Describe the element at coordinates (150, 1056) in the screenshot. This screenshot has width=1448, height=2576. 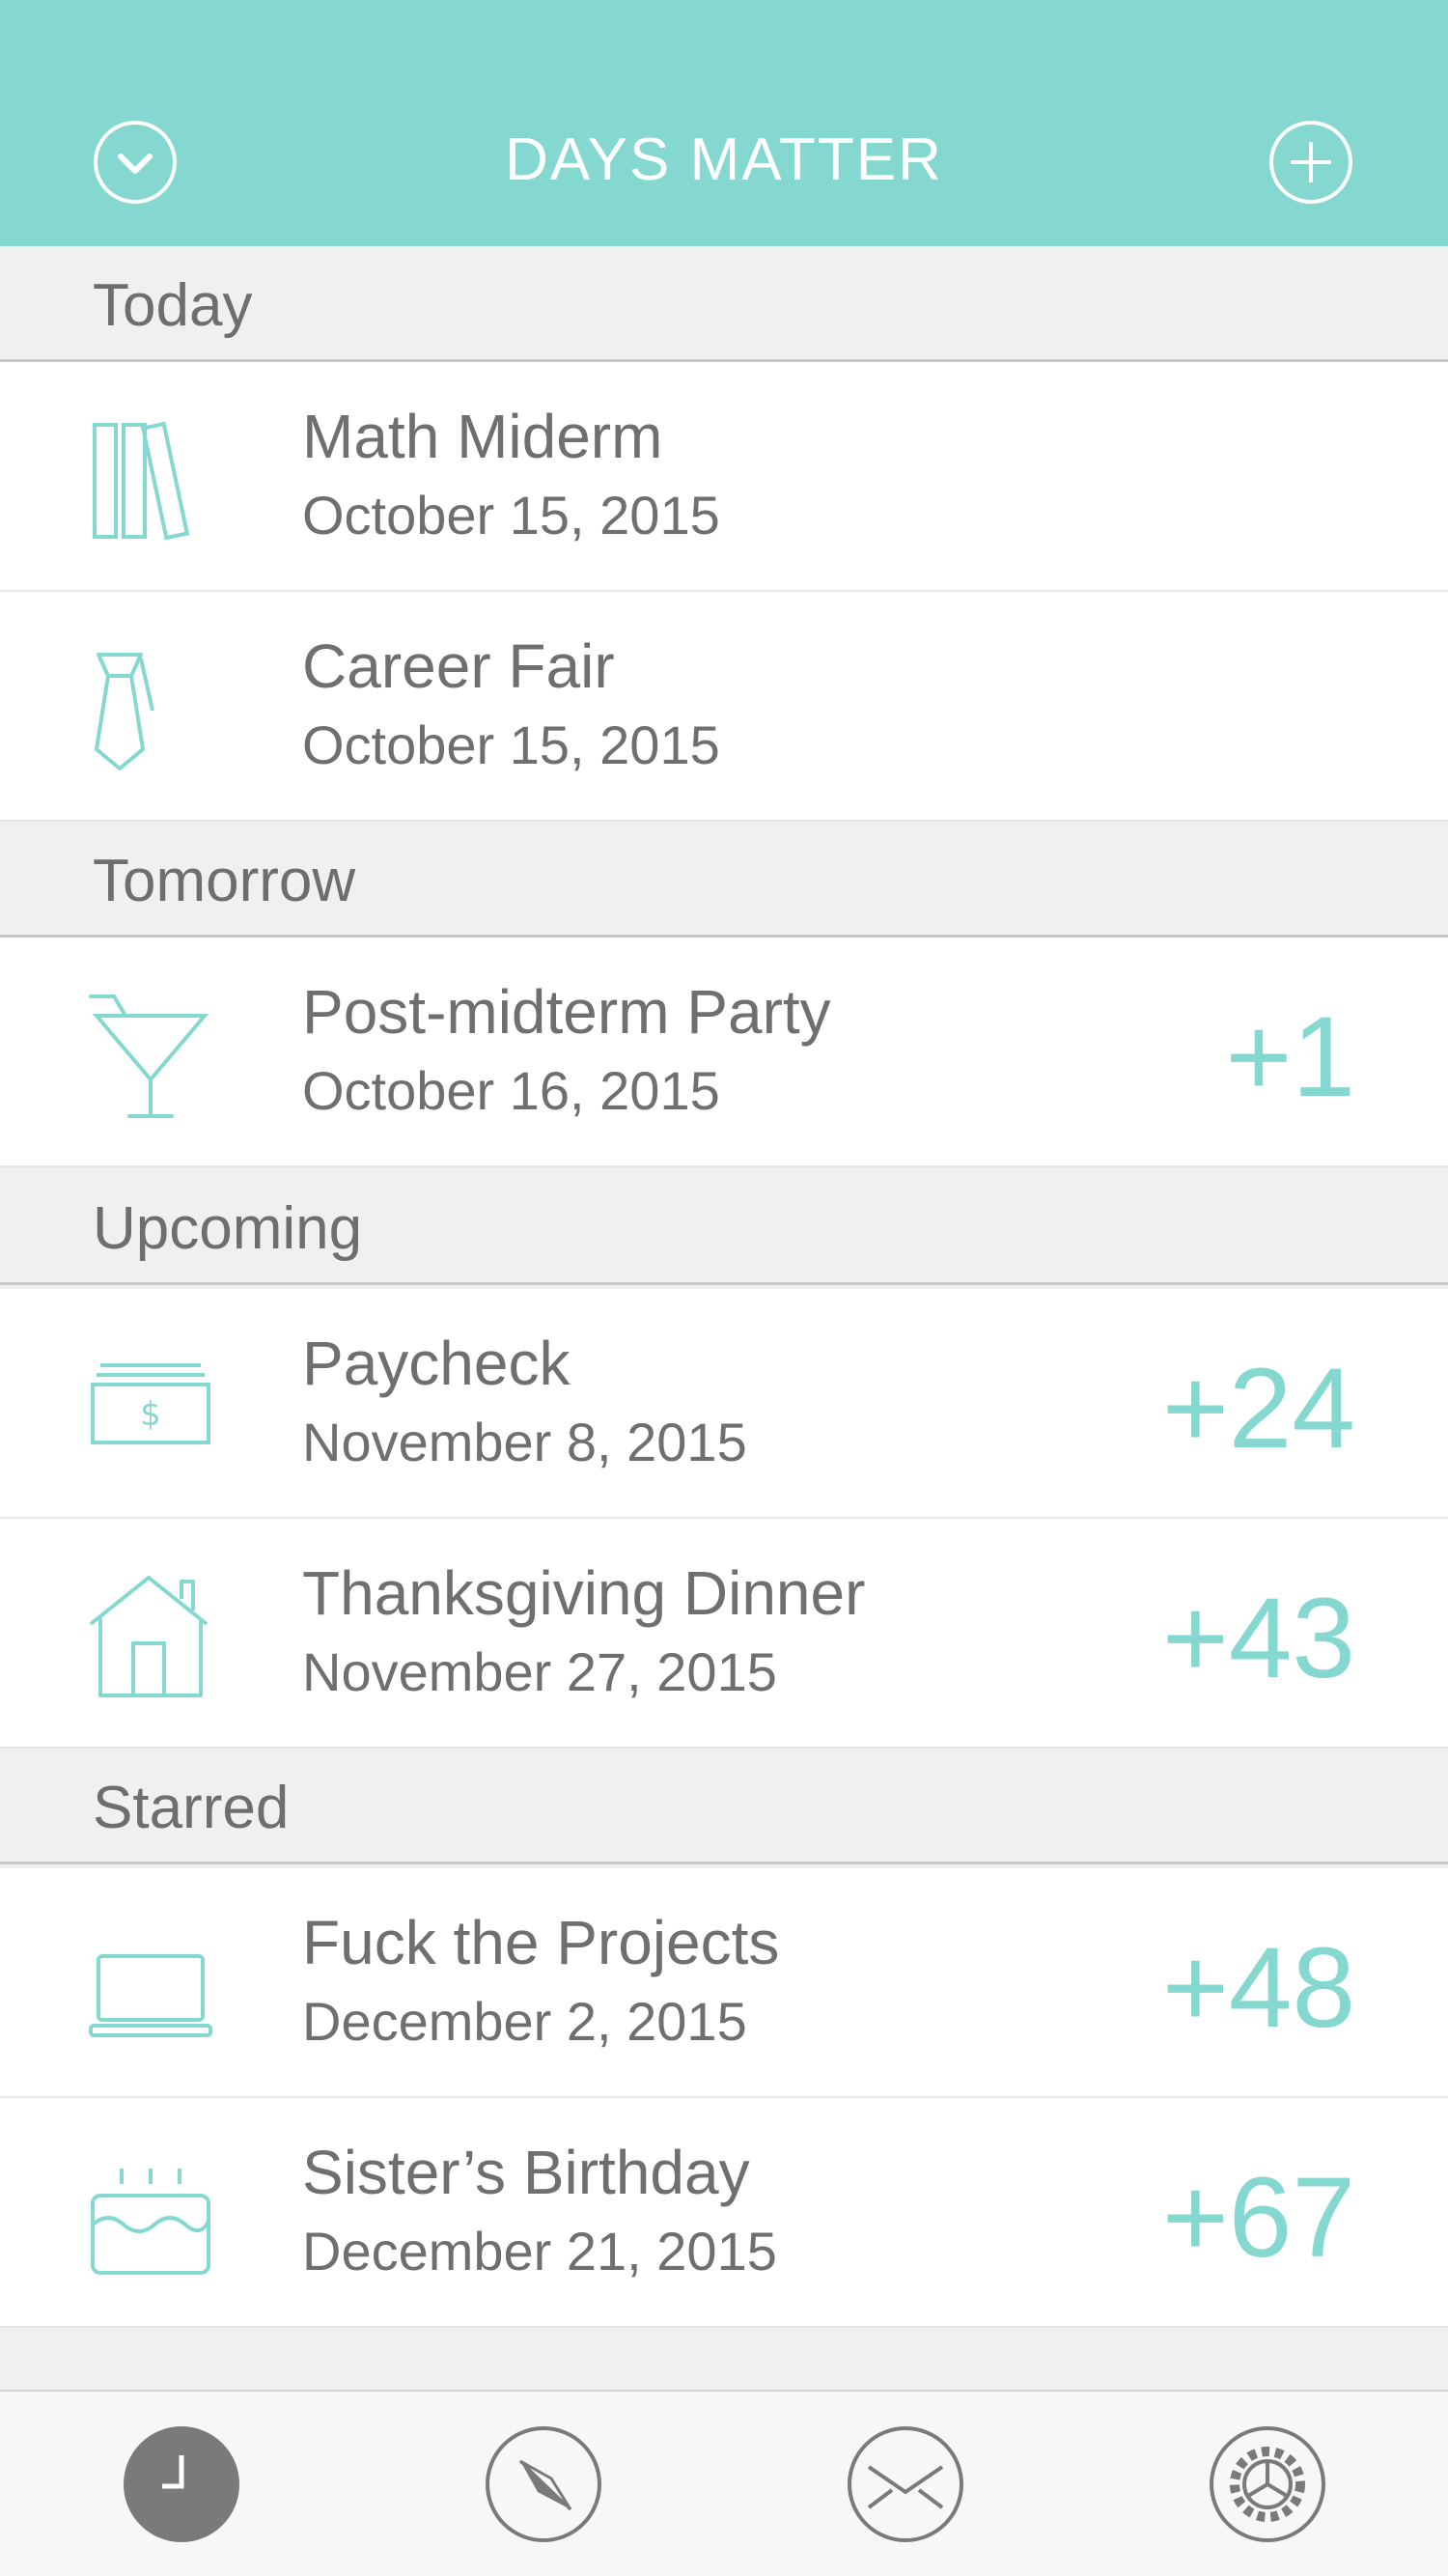
I see `cocktail-icon` at that location.